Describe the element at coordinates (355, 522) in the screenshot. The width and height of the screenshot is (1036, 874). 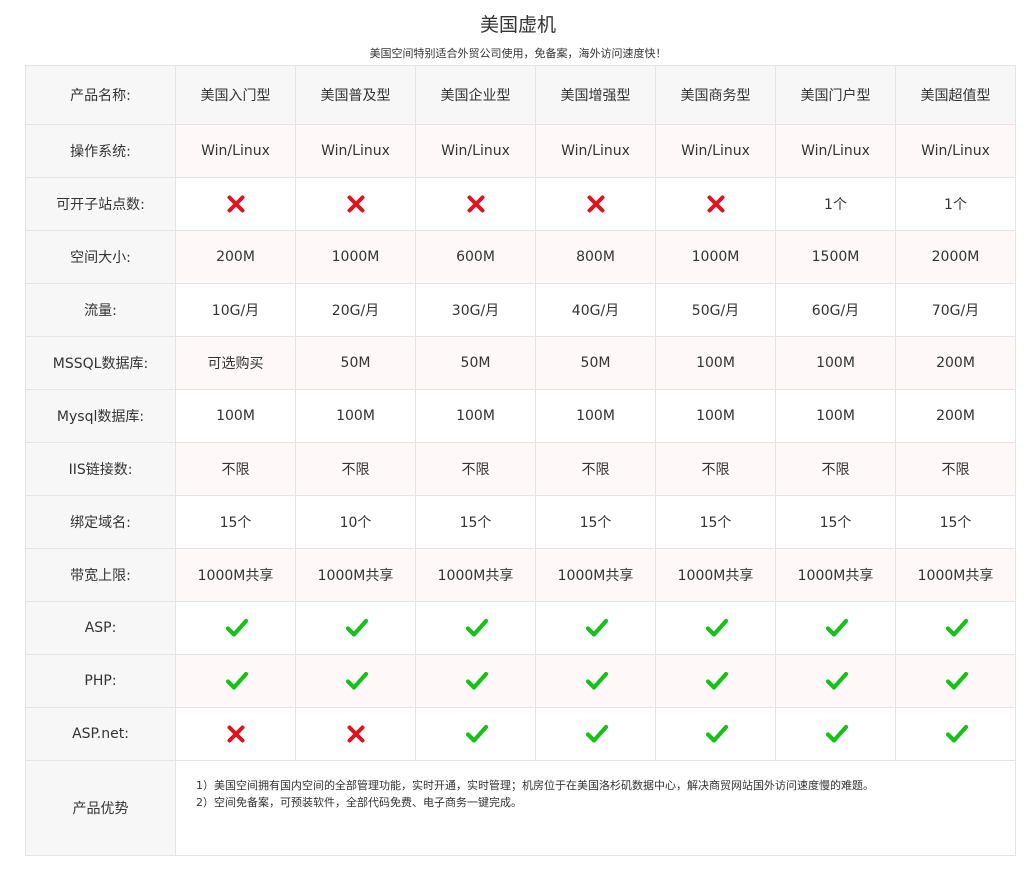
I see `table-cell: 10个` at that location.